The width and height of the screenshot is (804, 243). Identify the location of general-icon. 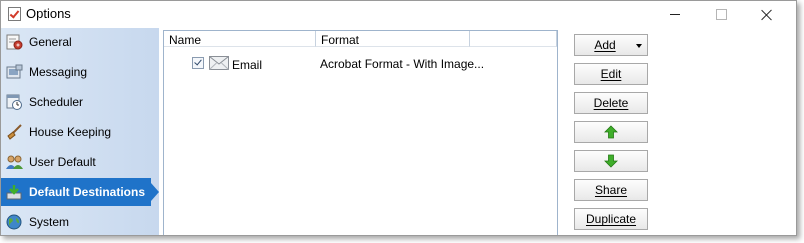
(14, 42).